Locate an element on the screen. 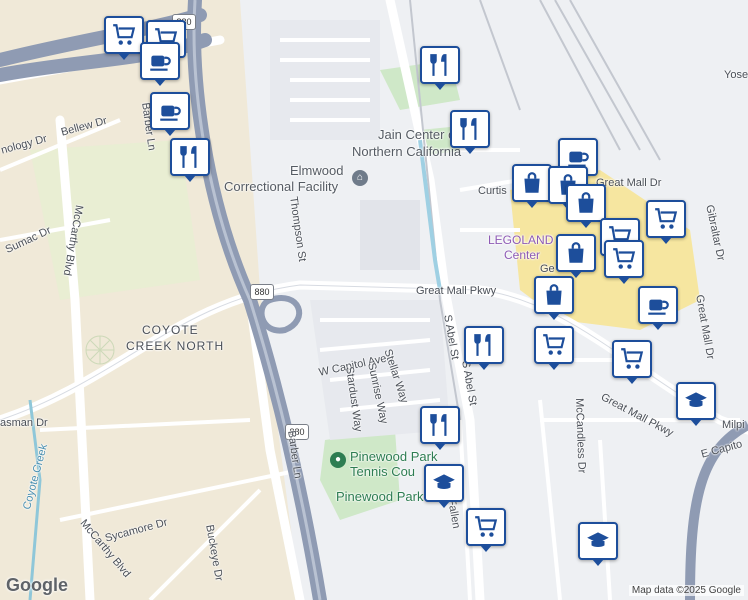 This screenshot has width=748, height=600. place-label-jain-center: Jain Center of is located at coordinates (418, 134).